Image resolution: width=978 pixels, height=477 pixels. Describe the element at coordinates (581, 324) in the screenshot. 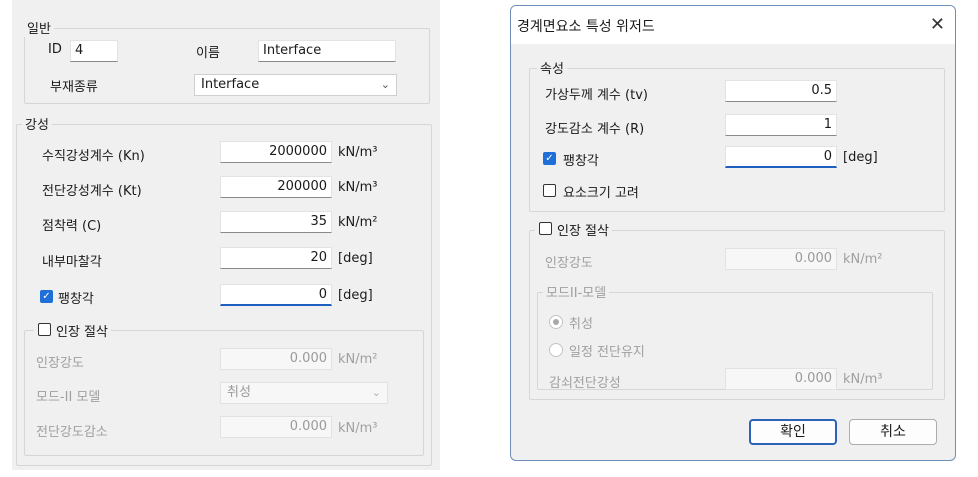

I see `mode-brittle-label: 취성` at that location.